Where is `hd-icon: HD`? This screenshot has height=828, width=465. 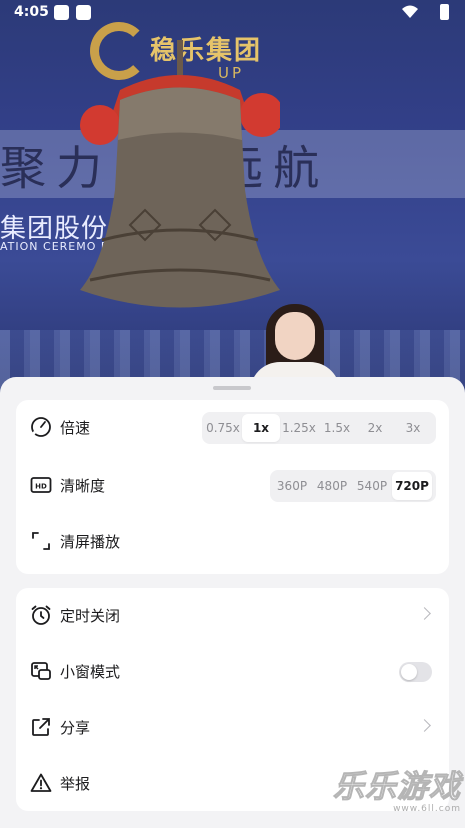 hd-icon: HD is located at coordinates (41, 485).